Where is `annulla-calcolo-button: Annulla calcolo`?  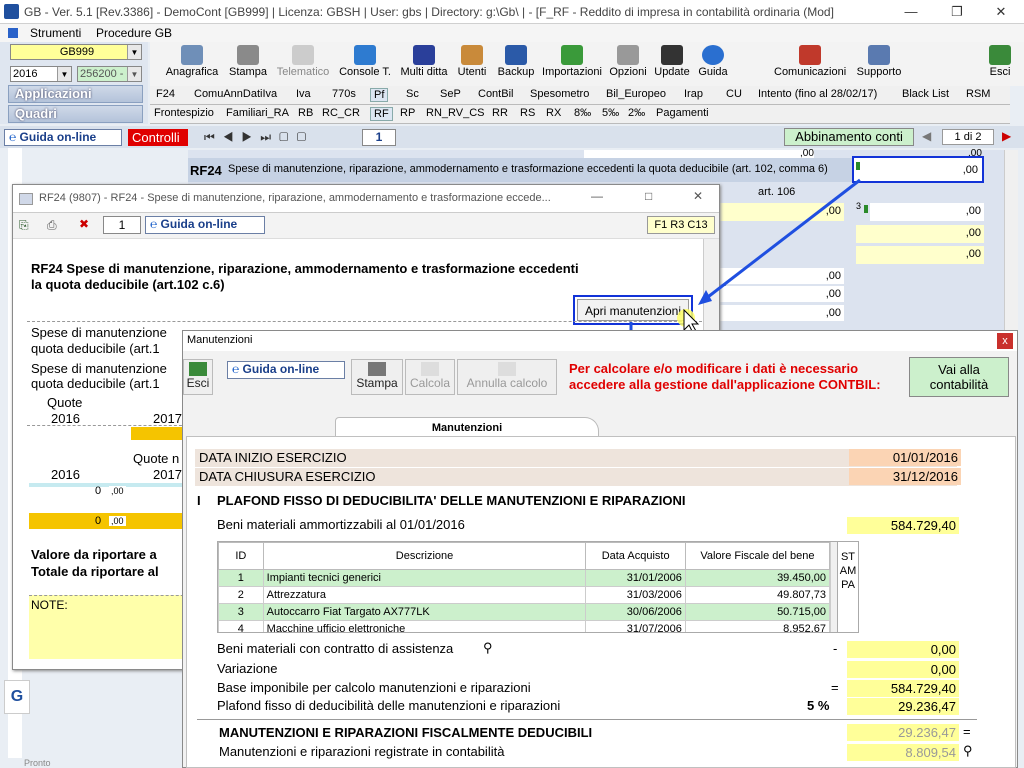 annulla-calcolo-button: Annulla calcolo is located at coordinates (507, 377).